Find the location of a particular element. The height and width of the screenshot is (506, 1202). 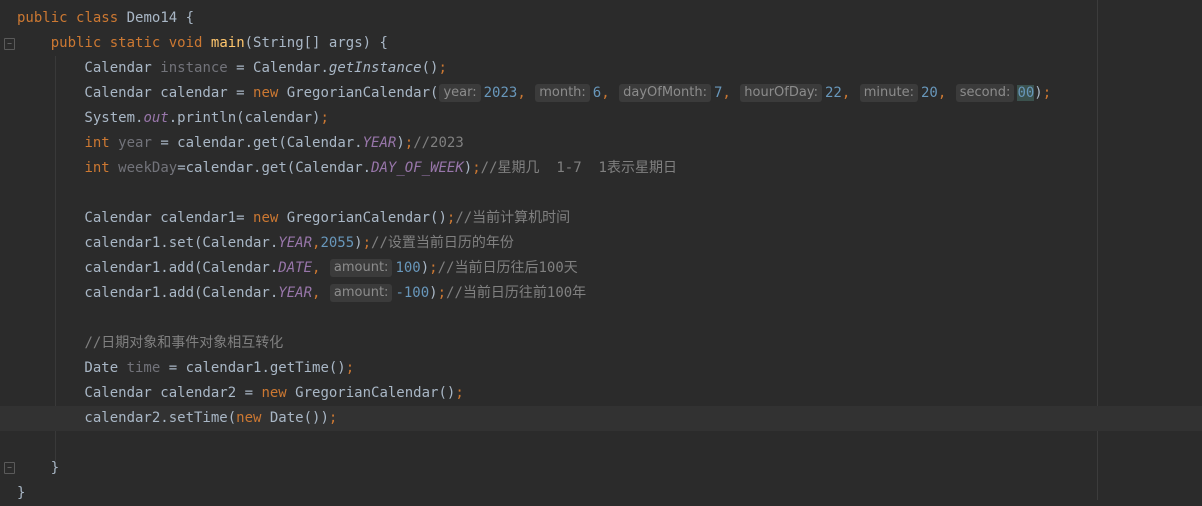

code-token: Date()) is located at coordinates (295, 418).